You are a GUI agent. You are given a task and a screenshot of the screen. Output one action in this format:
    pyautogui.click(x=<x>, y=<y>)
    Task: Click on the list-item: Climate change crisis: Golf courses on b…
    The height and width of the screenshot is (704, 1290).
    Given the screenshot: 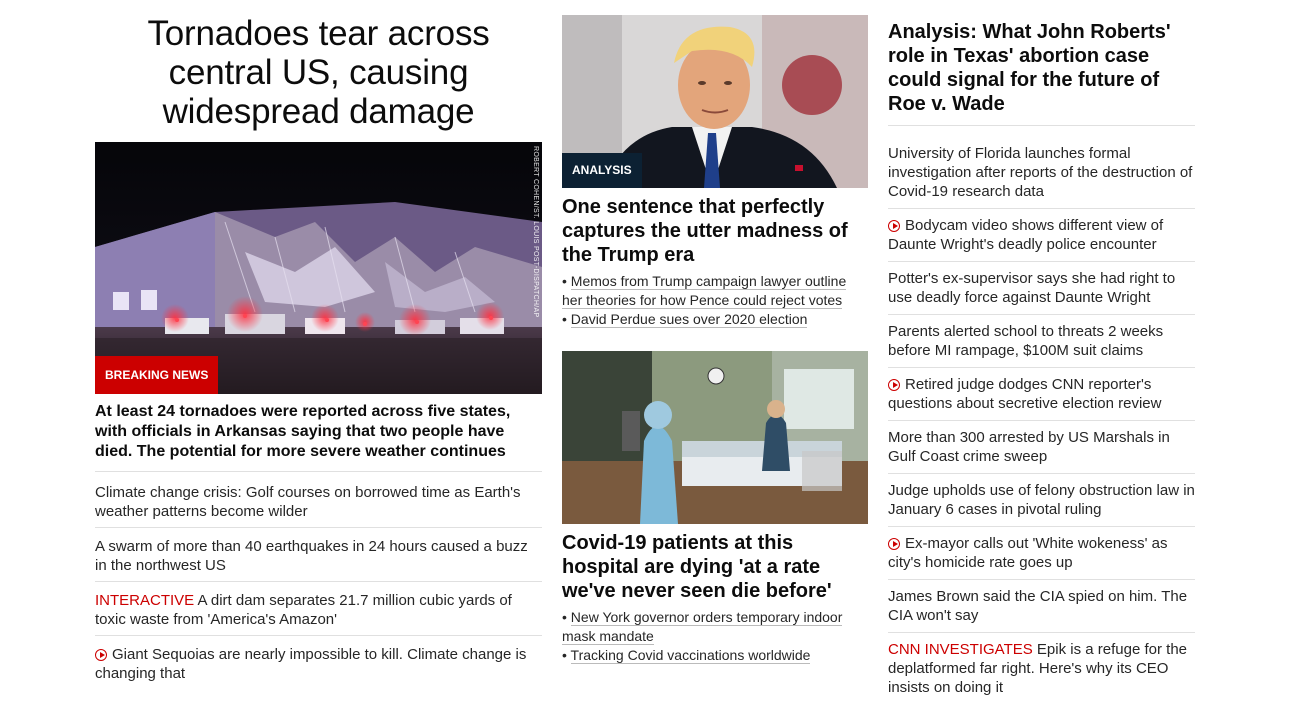 What is the action you would take?
    pyautogui.click(x=318, y=501)
    